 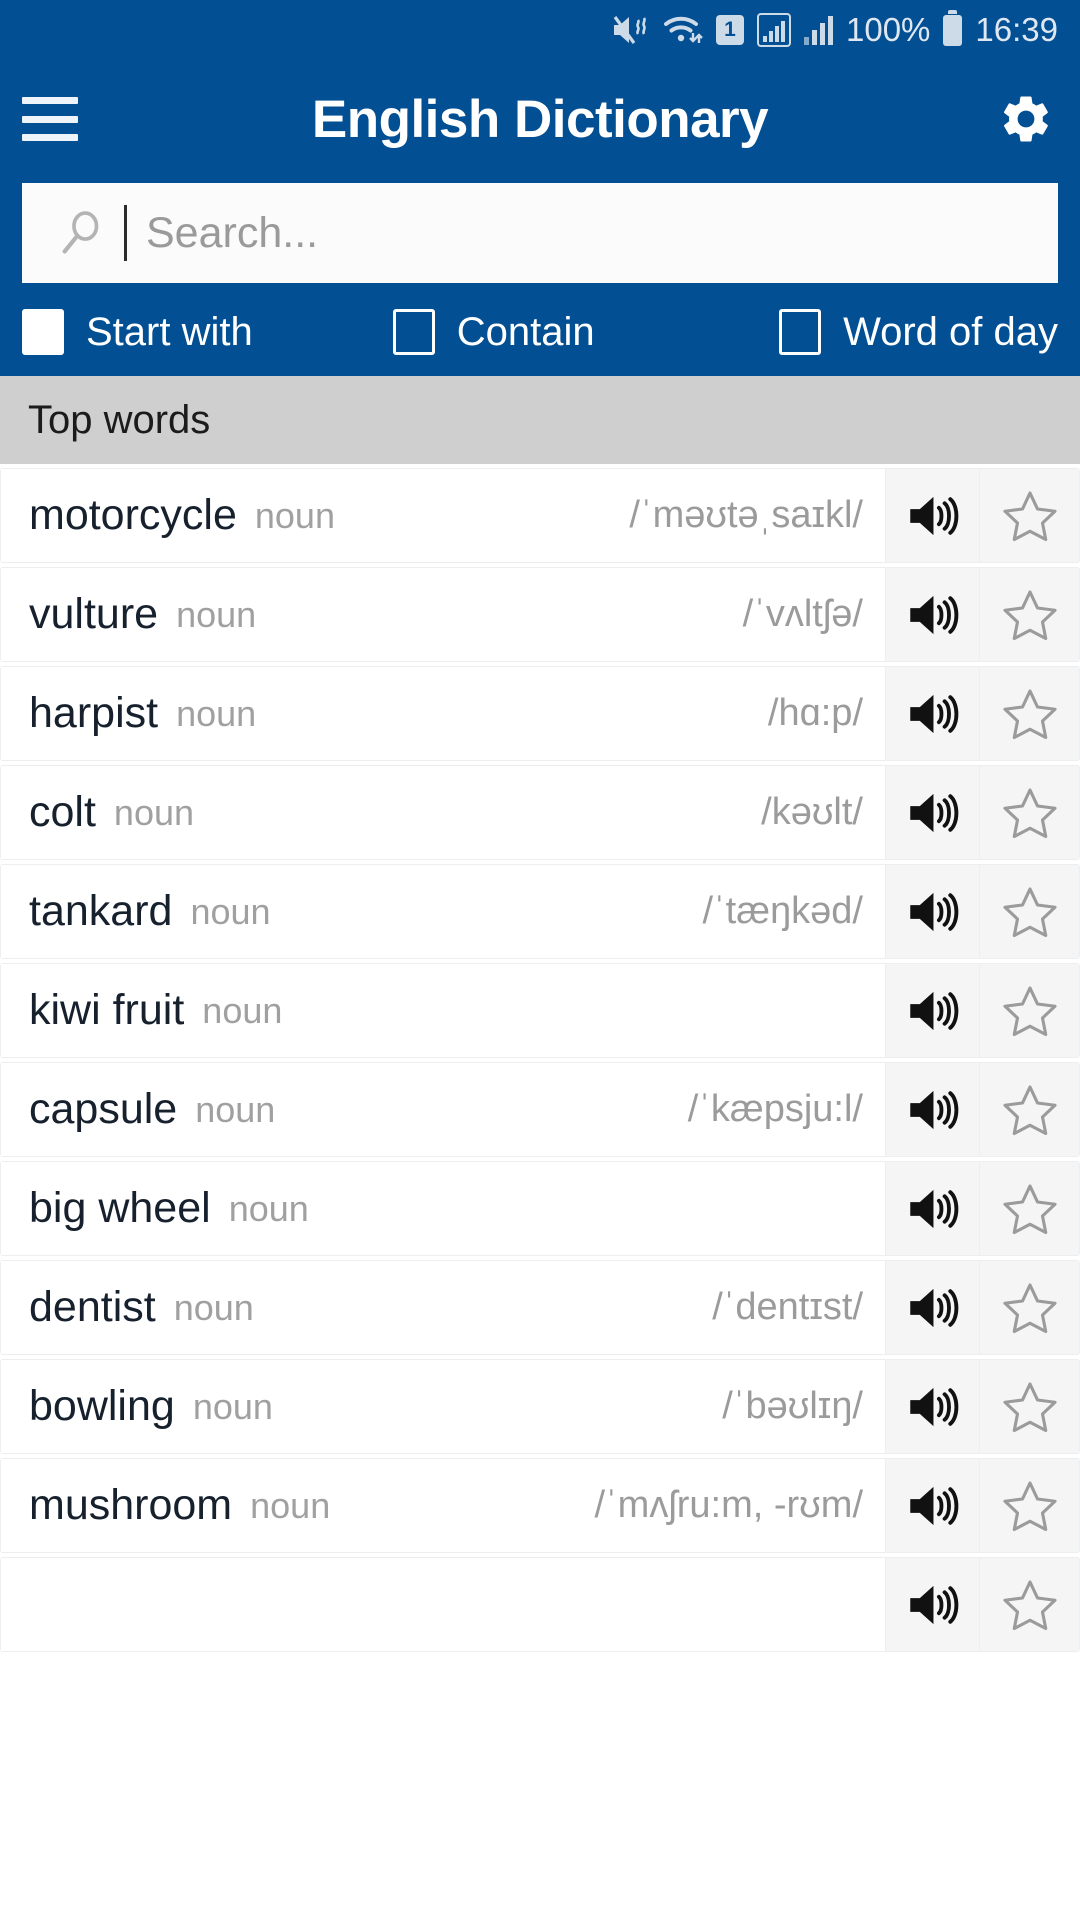 I want to click on phonetic-label: /ˈməʊtəˌsaɪkl/, so click(x=746, y=515).